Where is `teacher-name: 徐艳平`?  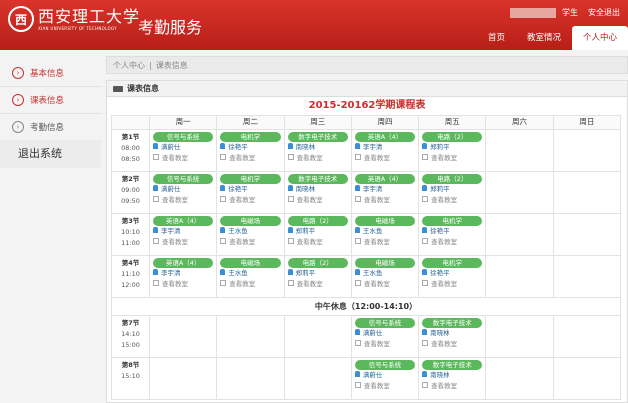 teacher-name: 徐艳平 is located at coordinates (238, 189).